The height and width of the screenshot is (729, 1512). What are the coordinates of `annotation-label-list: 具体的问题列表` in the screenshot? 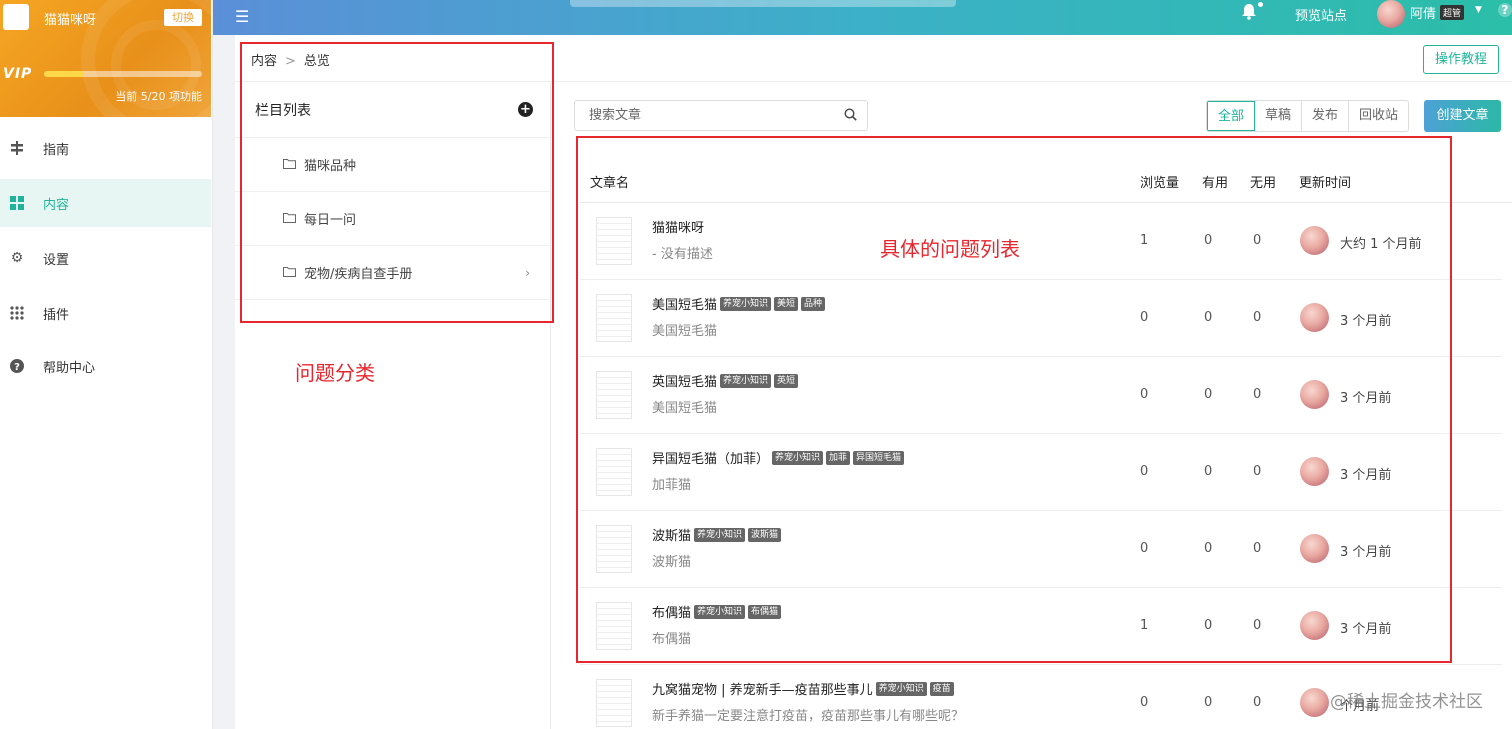 It's located at (950, 249).